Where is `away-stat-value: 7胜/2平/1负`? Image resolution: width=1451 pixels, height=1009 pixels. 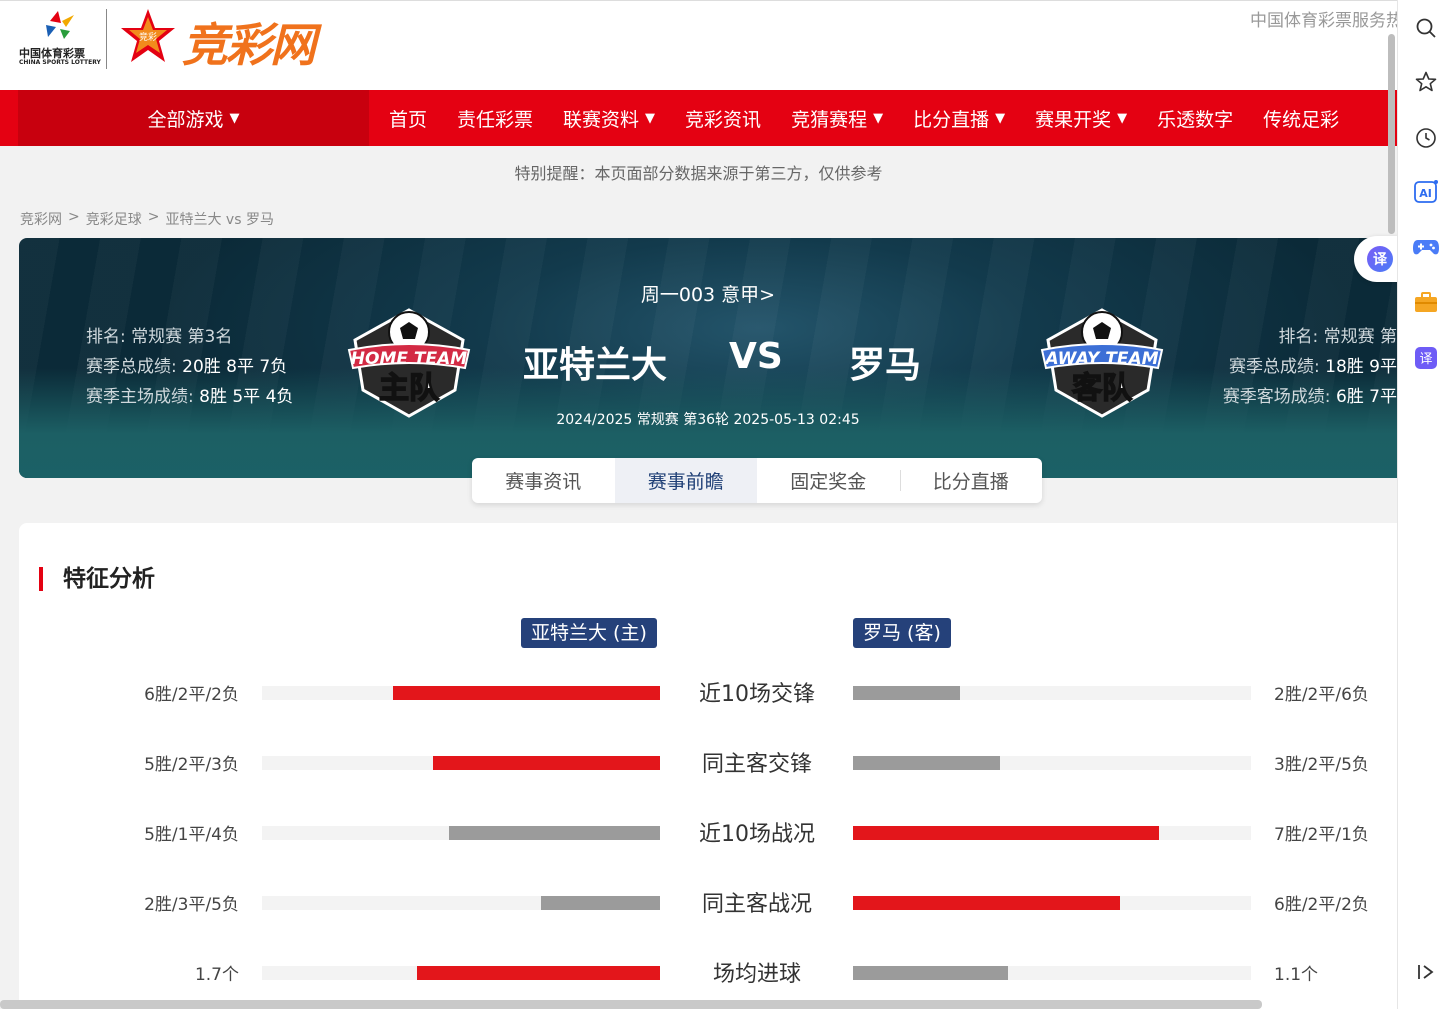 away-stat-value: 7胜/2平/1负 is located at coordinates (1321, 835).